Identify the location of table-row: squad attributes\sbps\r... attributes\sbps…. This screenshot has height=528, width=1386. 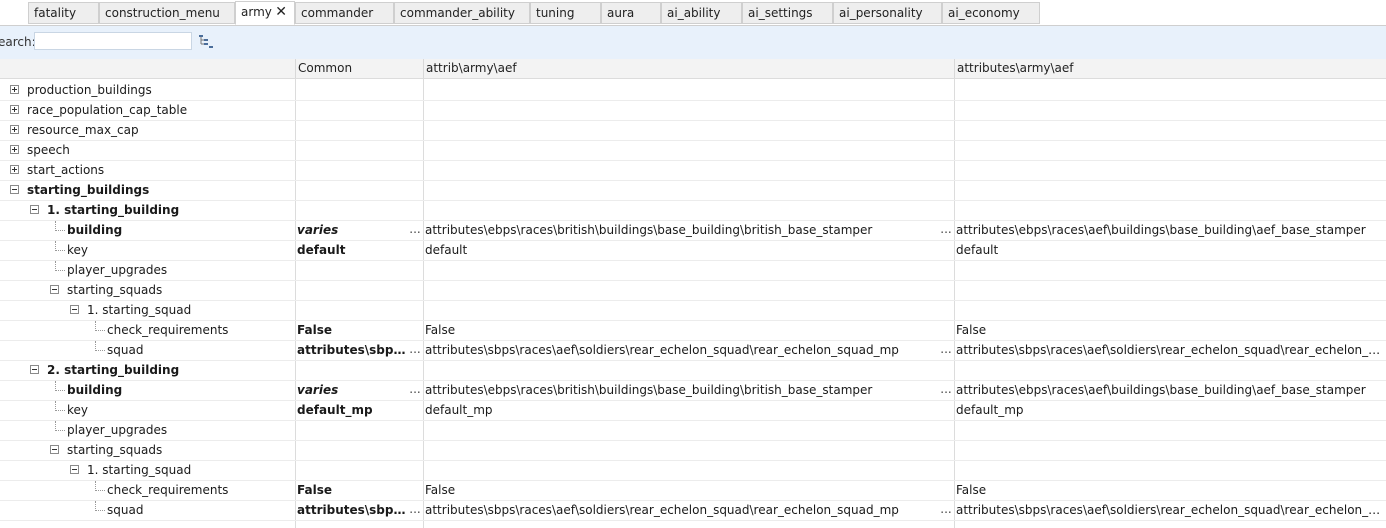
(693, 511).